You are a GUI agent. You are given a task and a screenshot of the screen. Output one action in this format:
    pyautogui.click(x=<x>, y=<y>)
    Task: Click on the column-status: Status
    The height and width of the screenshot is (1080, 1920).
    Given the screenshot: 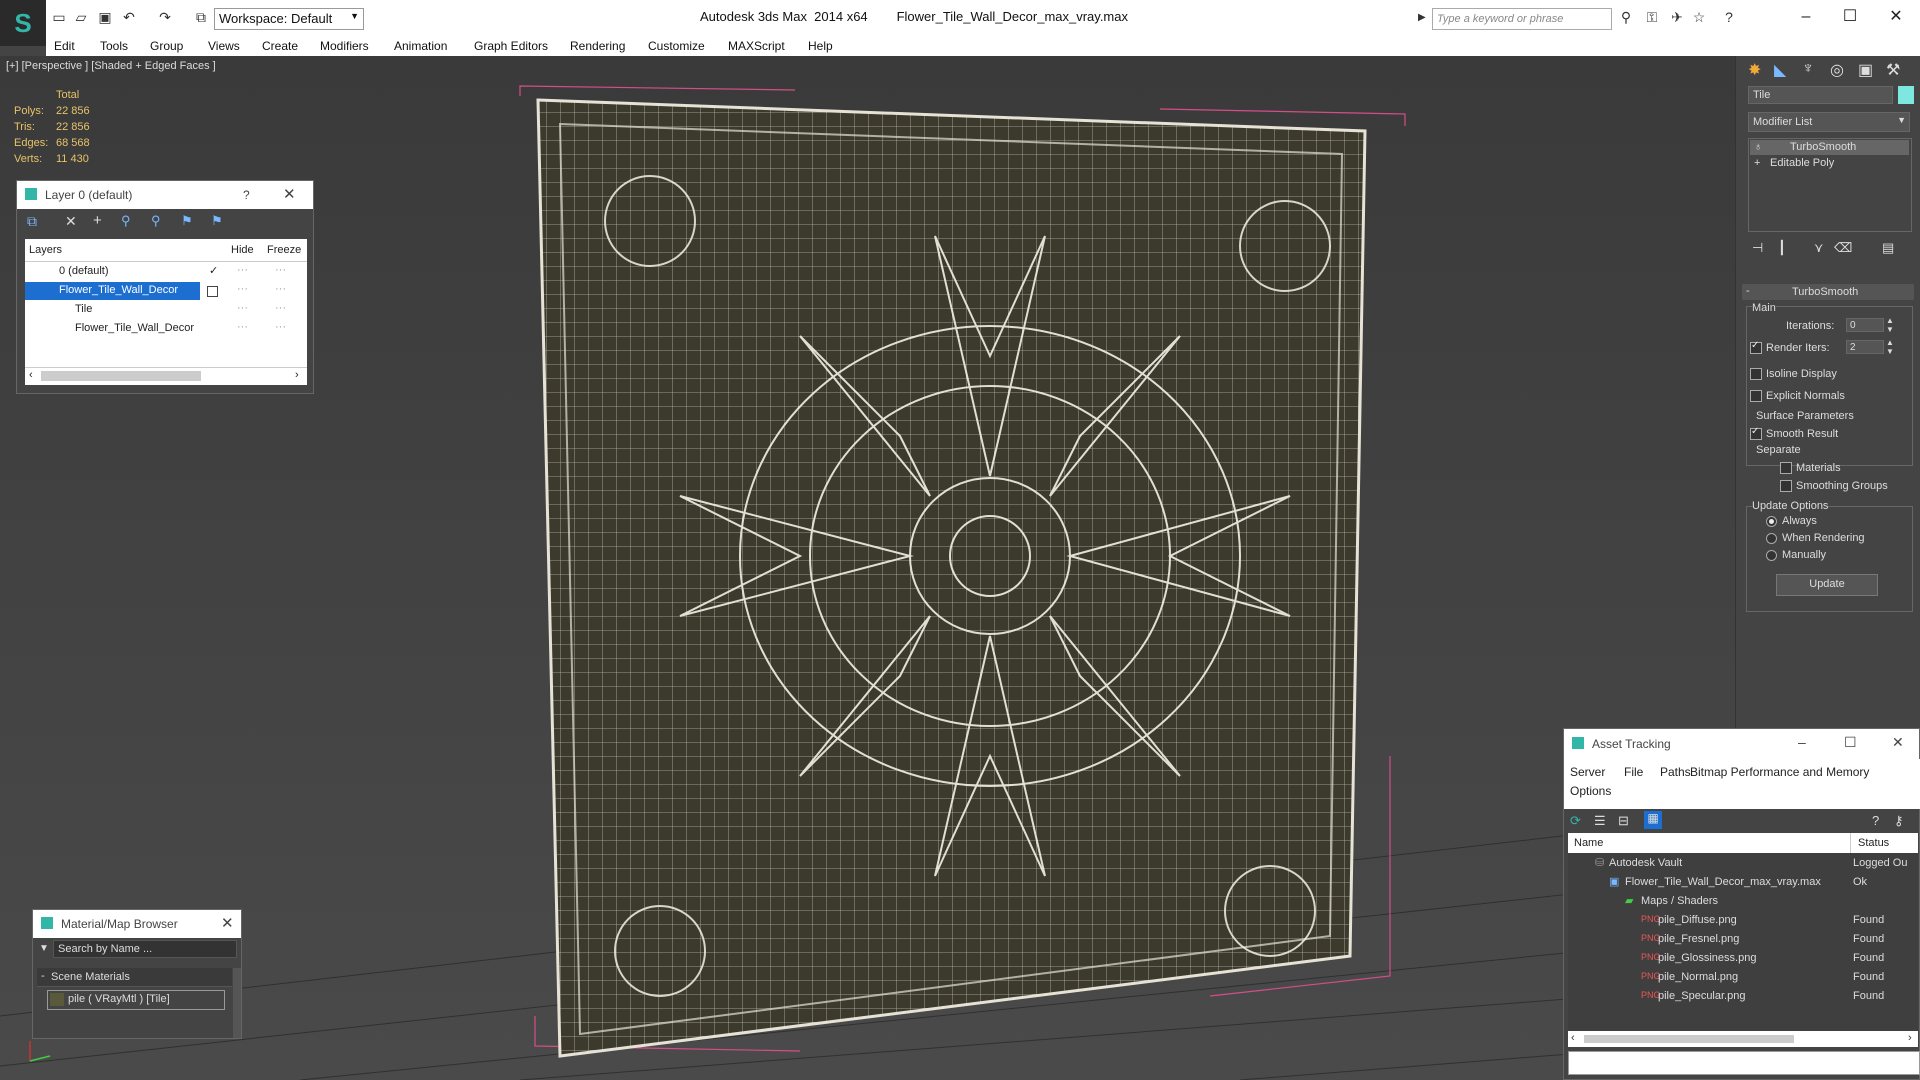 What is the action you would take?
    pyautogui.click(x=1873, y=843)
    